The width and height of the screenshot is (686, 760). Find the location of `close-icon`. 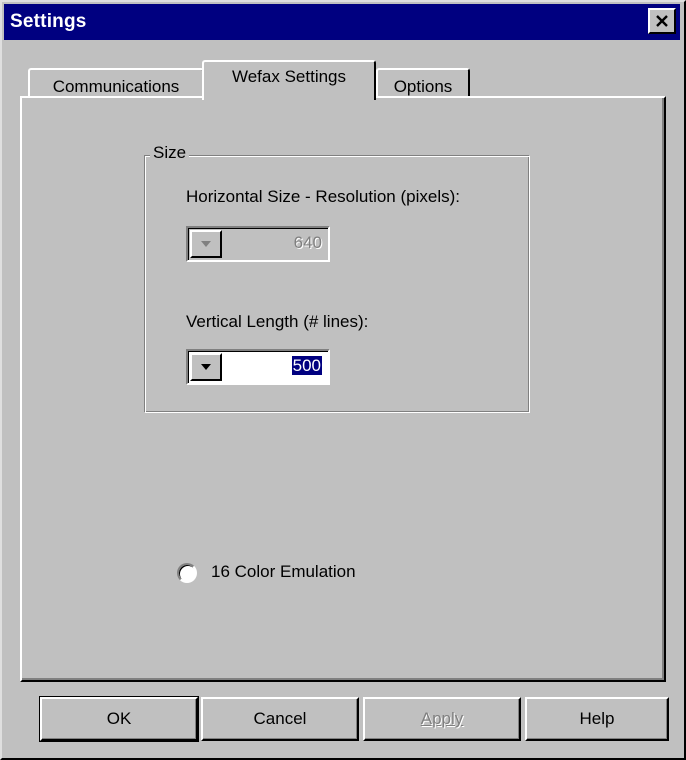

close-icon is located at coordinates (662, 21).